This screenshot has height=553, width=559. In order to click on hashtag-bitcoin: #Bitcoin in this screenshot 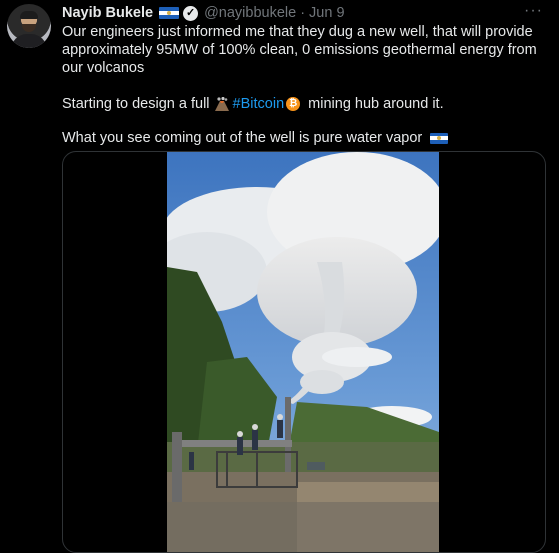, I will do `click(259, 104)`.